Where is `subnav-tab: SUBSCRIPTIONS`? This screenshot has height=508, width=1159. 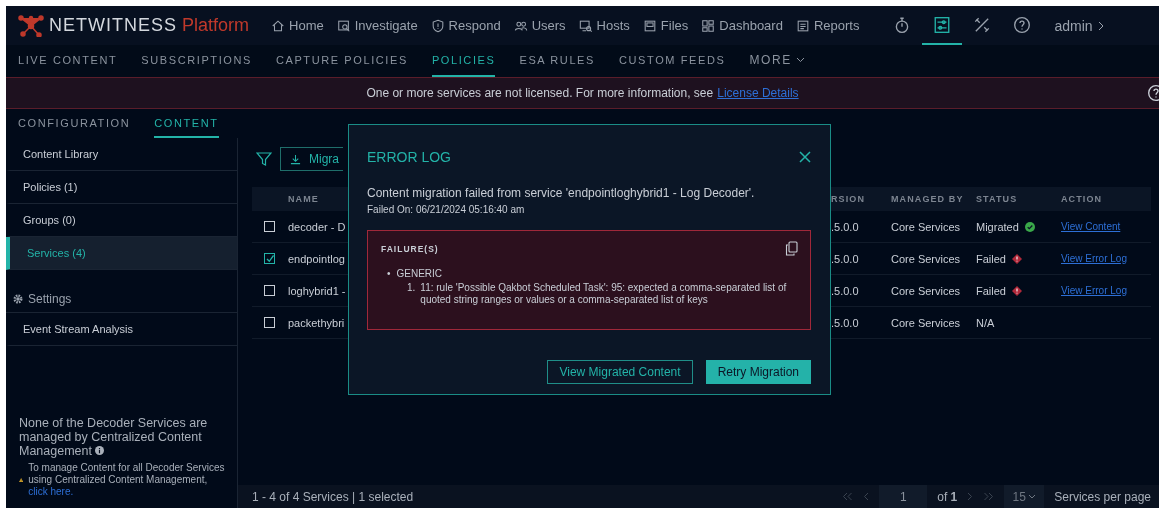
subnav-tab: SUBSCRIPTIONS is located at coordinates (196, 61).